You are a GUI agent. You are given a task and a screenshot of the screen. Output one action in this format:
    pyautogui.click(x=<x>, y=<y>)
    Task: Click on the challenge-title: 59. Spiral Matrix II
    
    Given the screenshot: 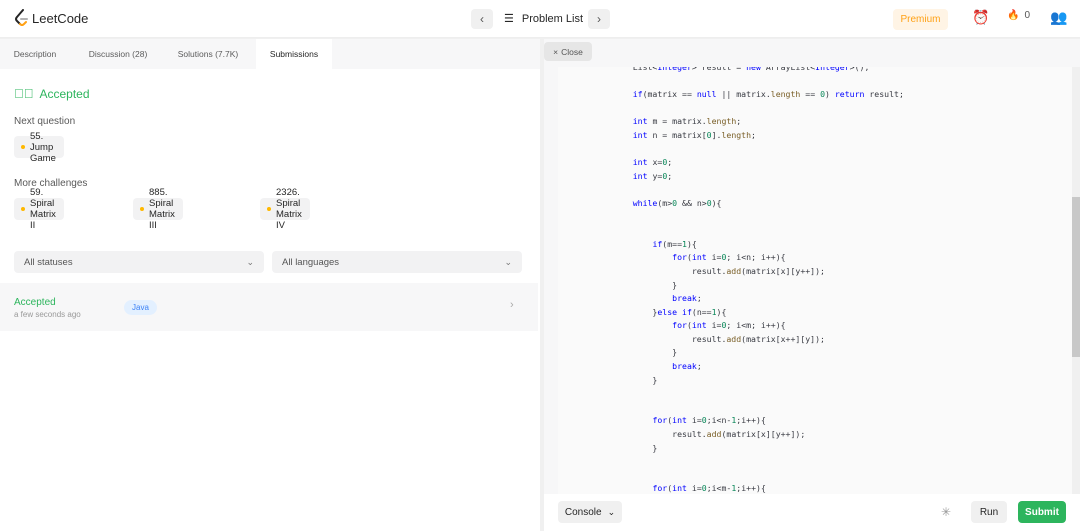 What is the action you would take?
    pyautogui.click(x=43, y=209)
    